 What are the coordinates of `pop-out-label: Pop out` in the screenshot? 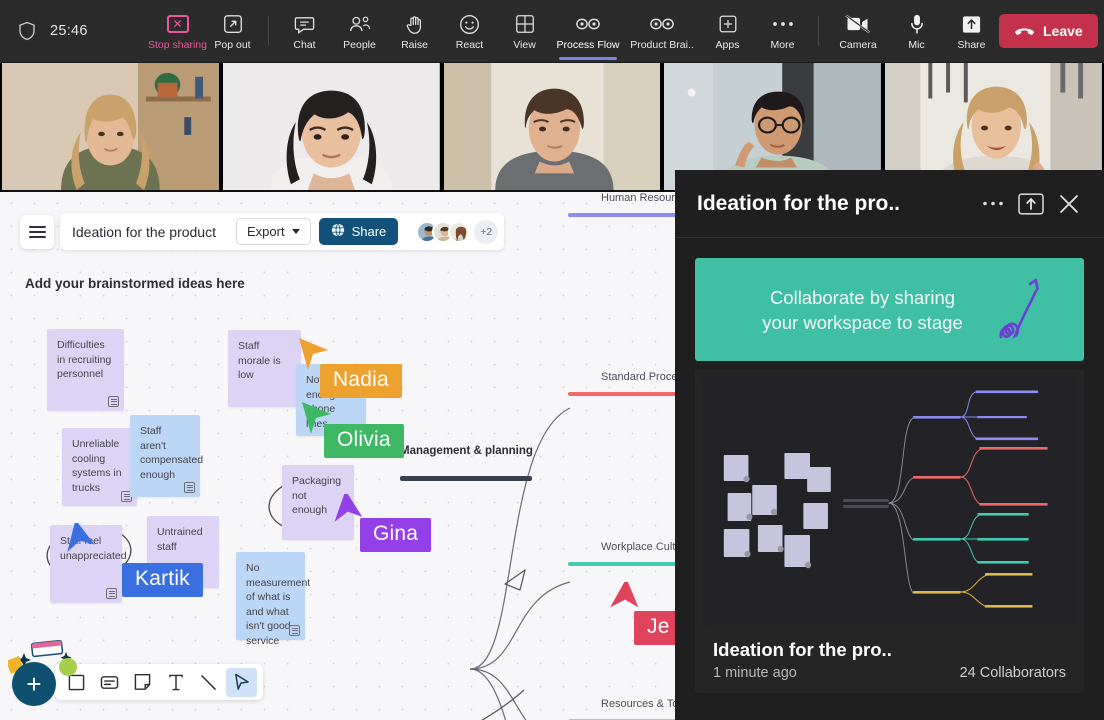 It's located at (232, 45).